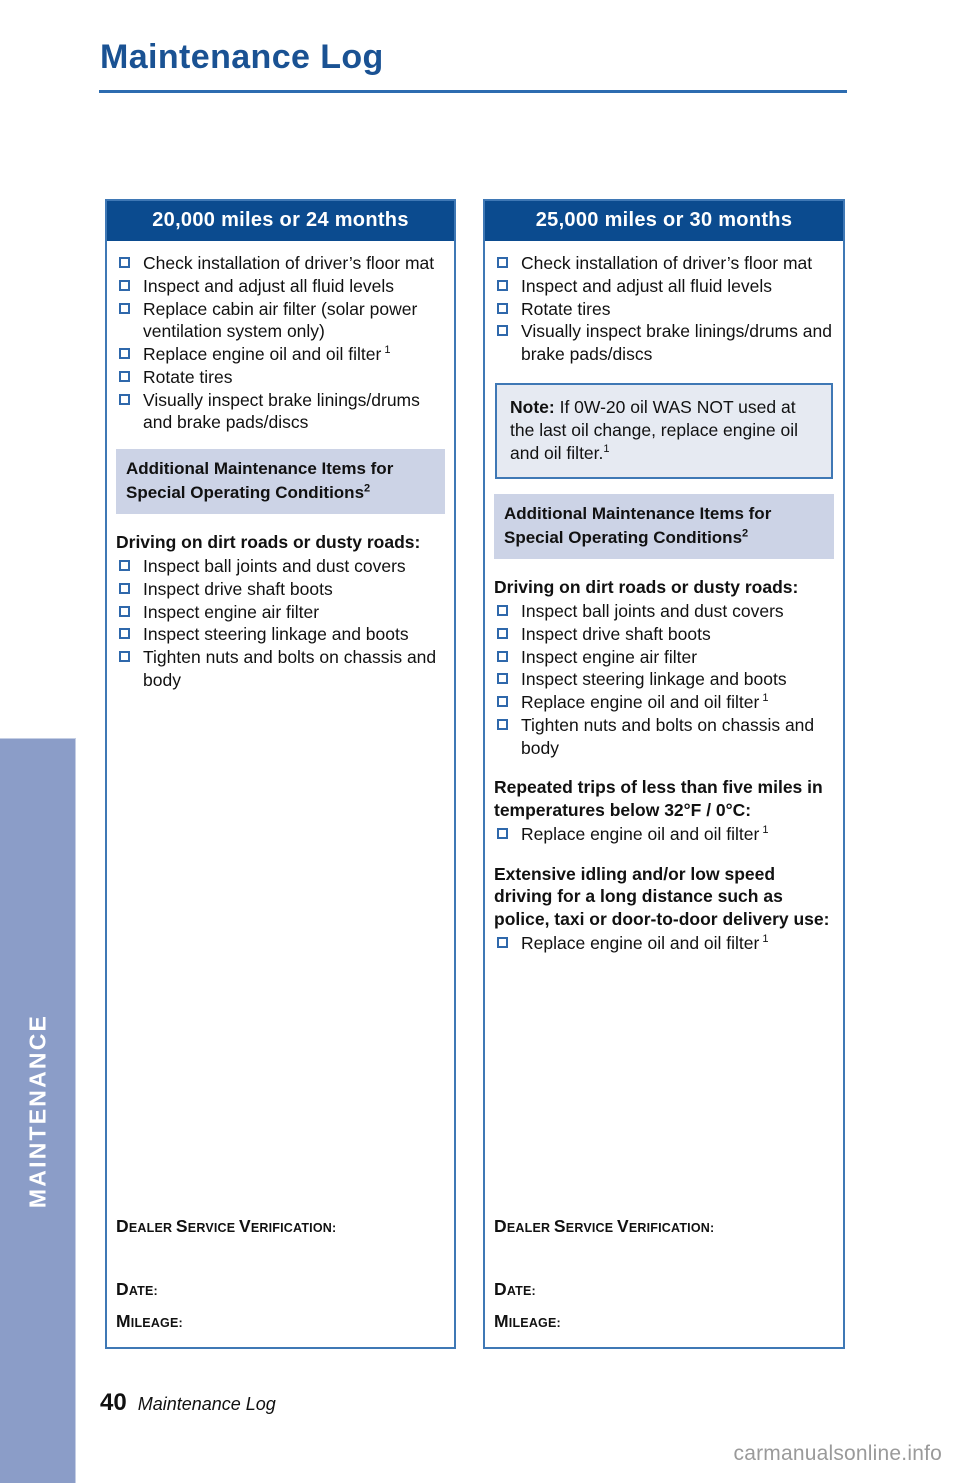 This screenshot has height=1483, width=960. Describe the element at coordinates (280, 221) in the screenshot. I see `card-header-left: 20,000 miles or 24 months` at that location.